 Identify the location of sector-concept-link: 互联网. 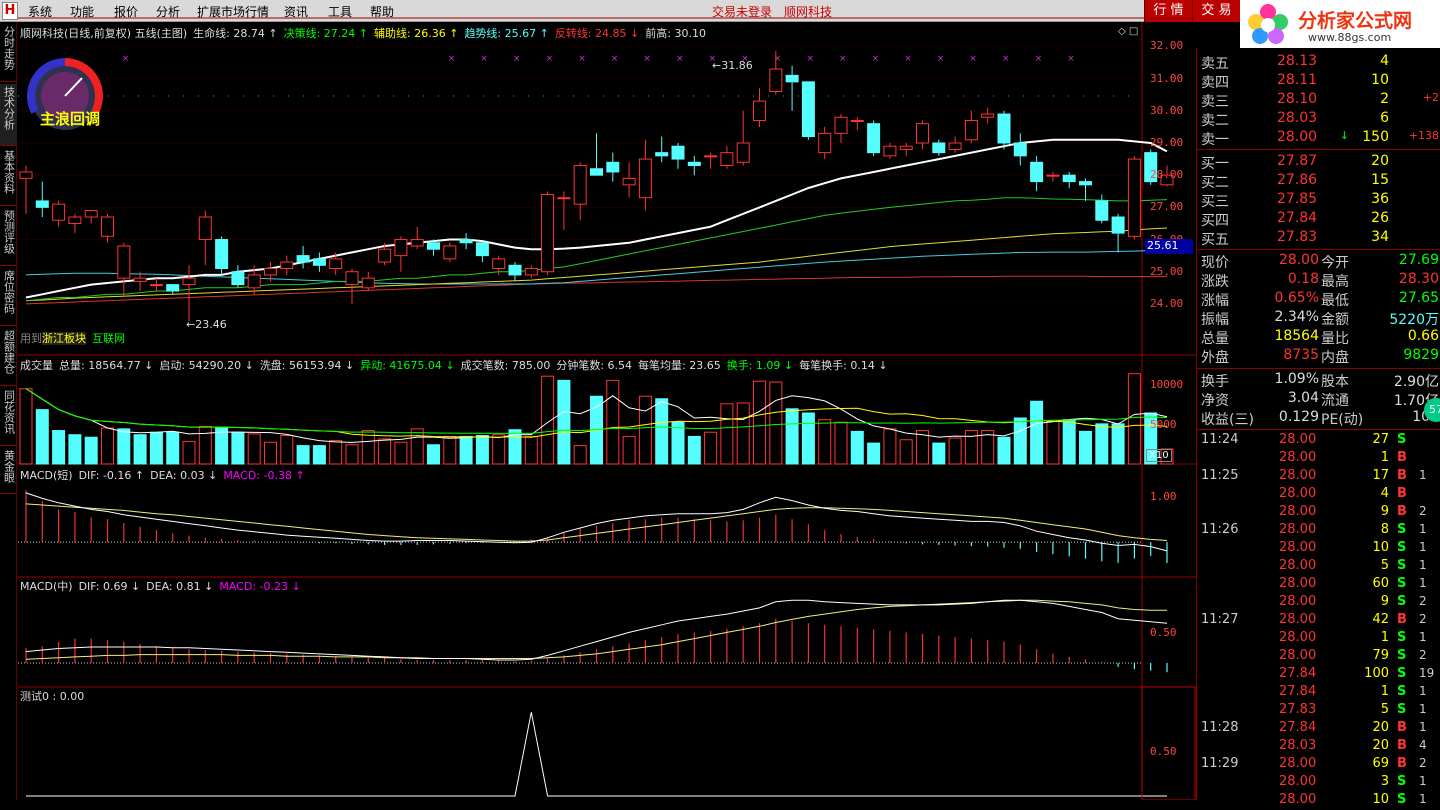
(108, 338).